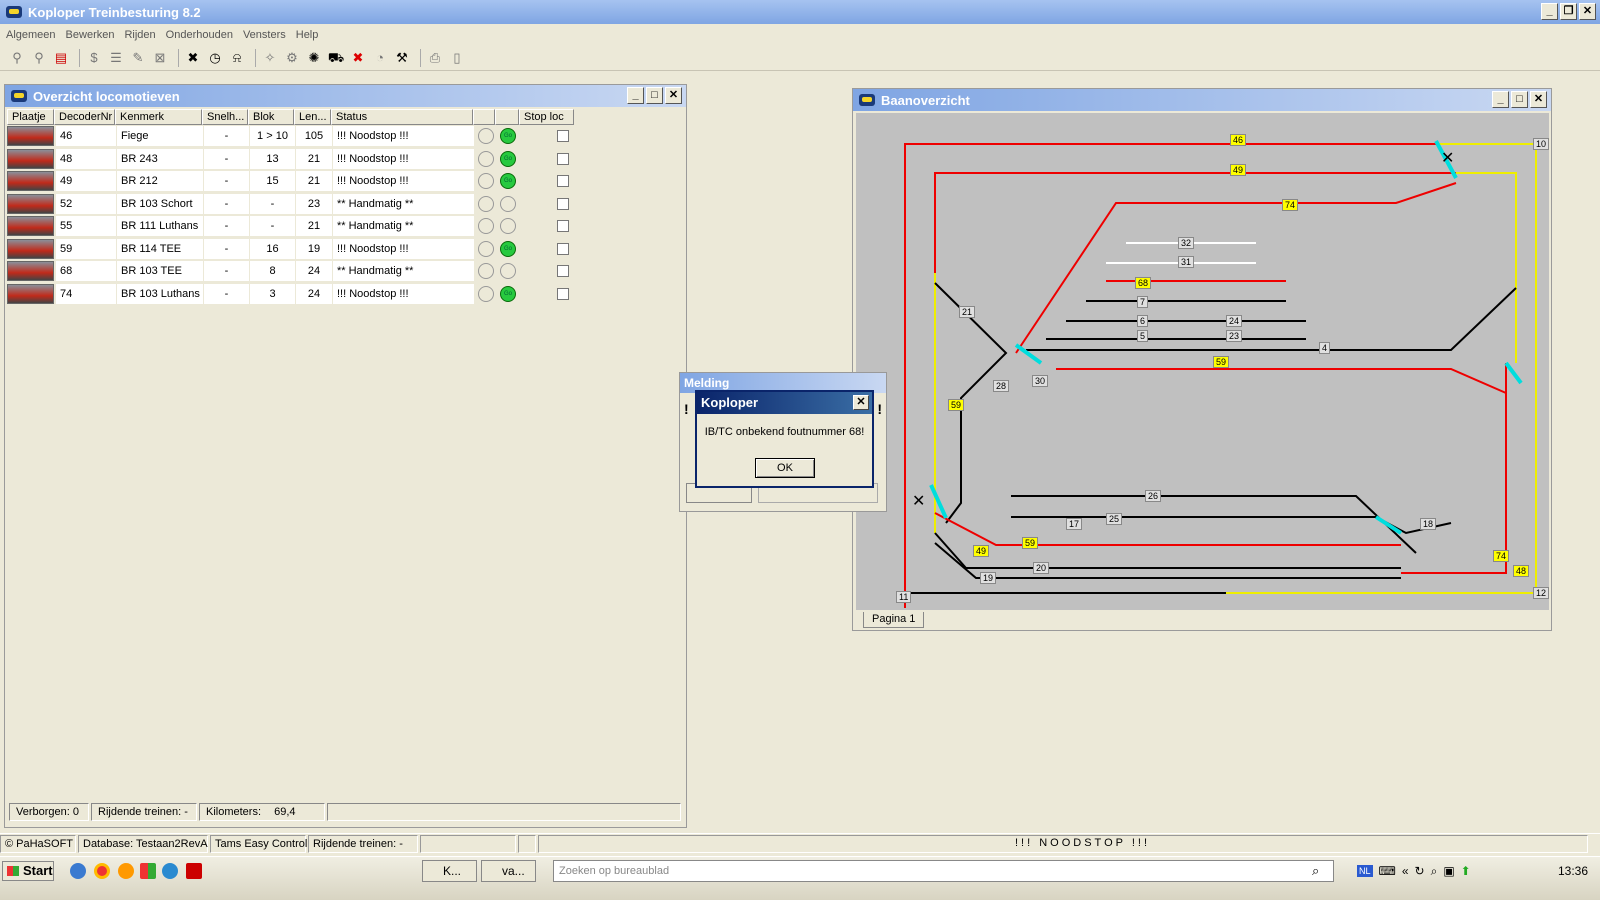 The height and width of the screenshot is (900, 1600). Describe the element at coordinates (264, 35) in the screenshot. I see `menu-vensters: Vensters` at that location.